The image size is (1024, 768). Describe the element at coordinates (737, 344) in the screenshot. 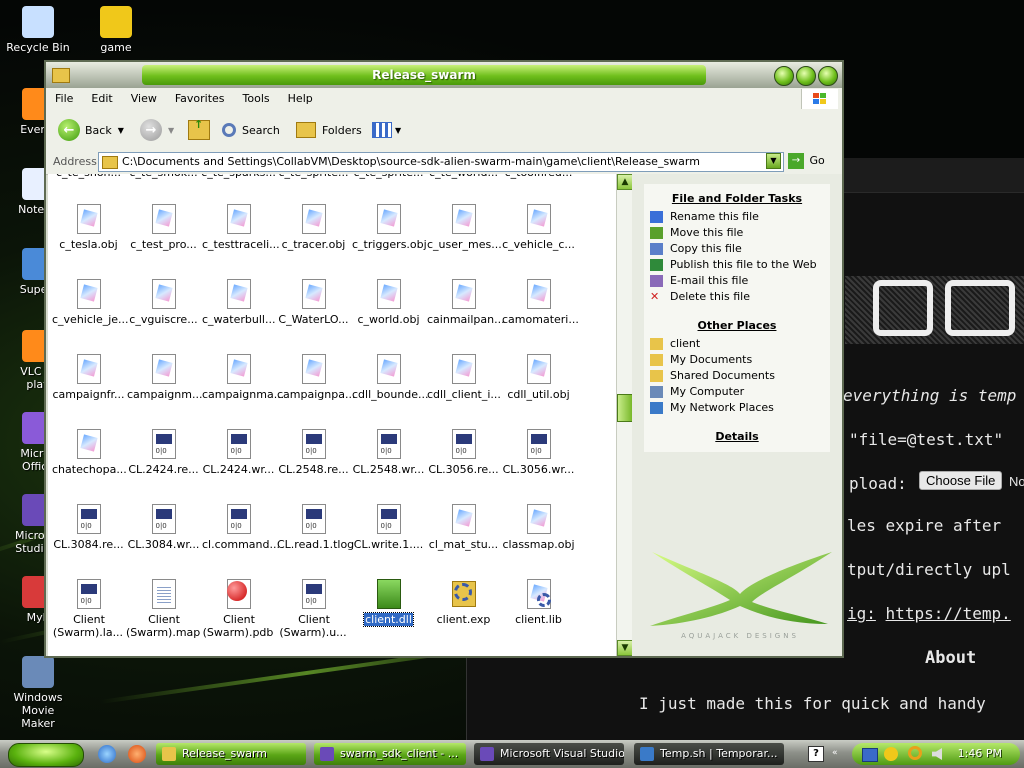

I see `task-link: client` at that location.